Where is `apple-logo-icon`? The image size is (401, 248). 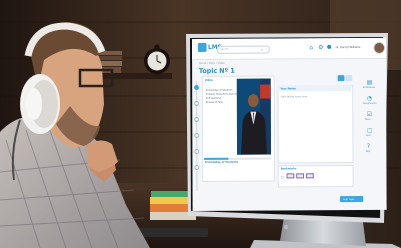 apple-logo-icon is located at coordinates (286, 227).